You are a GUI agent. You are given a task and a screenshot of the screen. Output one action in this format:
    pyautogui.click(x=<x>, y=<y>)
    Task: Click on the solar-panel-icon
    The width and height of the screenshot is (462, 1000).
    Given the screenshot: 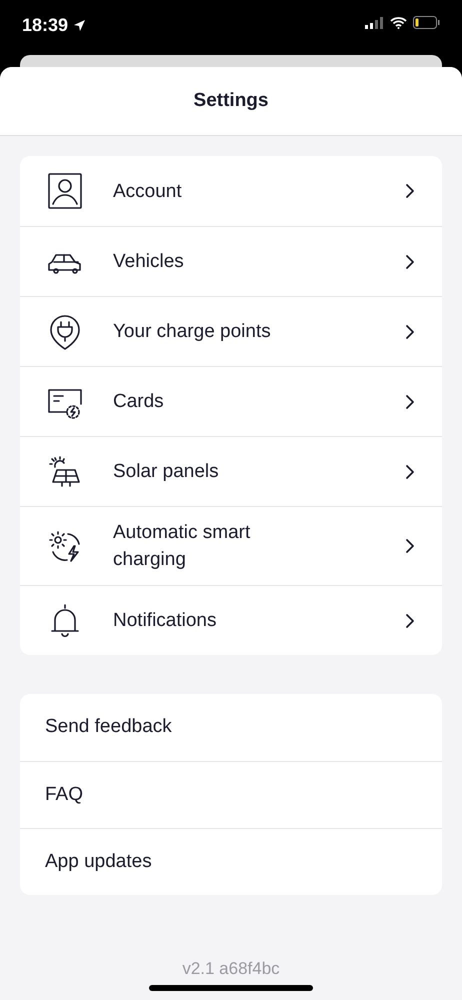 What is the action you would take?
    pyautogui.click(x=65, y=472)
    